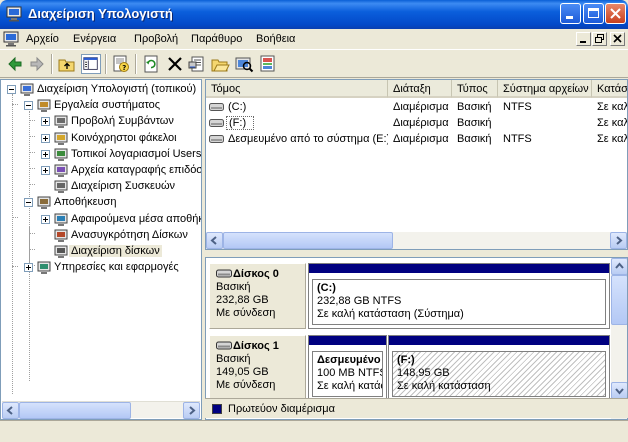 The width and height of the screenshot is (628, 442). I want to click on forward-icon, so click(37, 64).